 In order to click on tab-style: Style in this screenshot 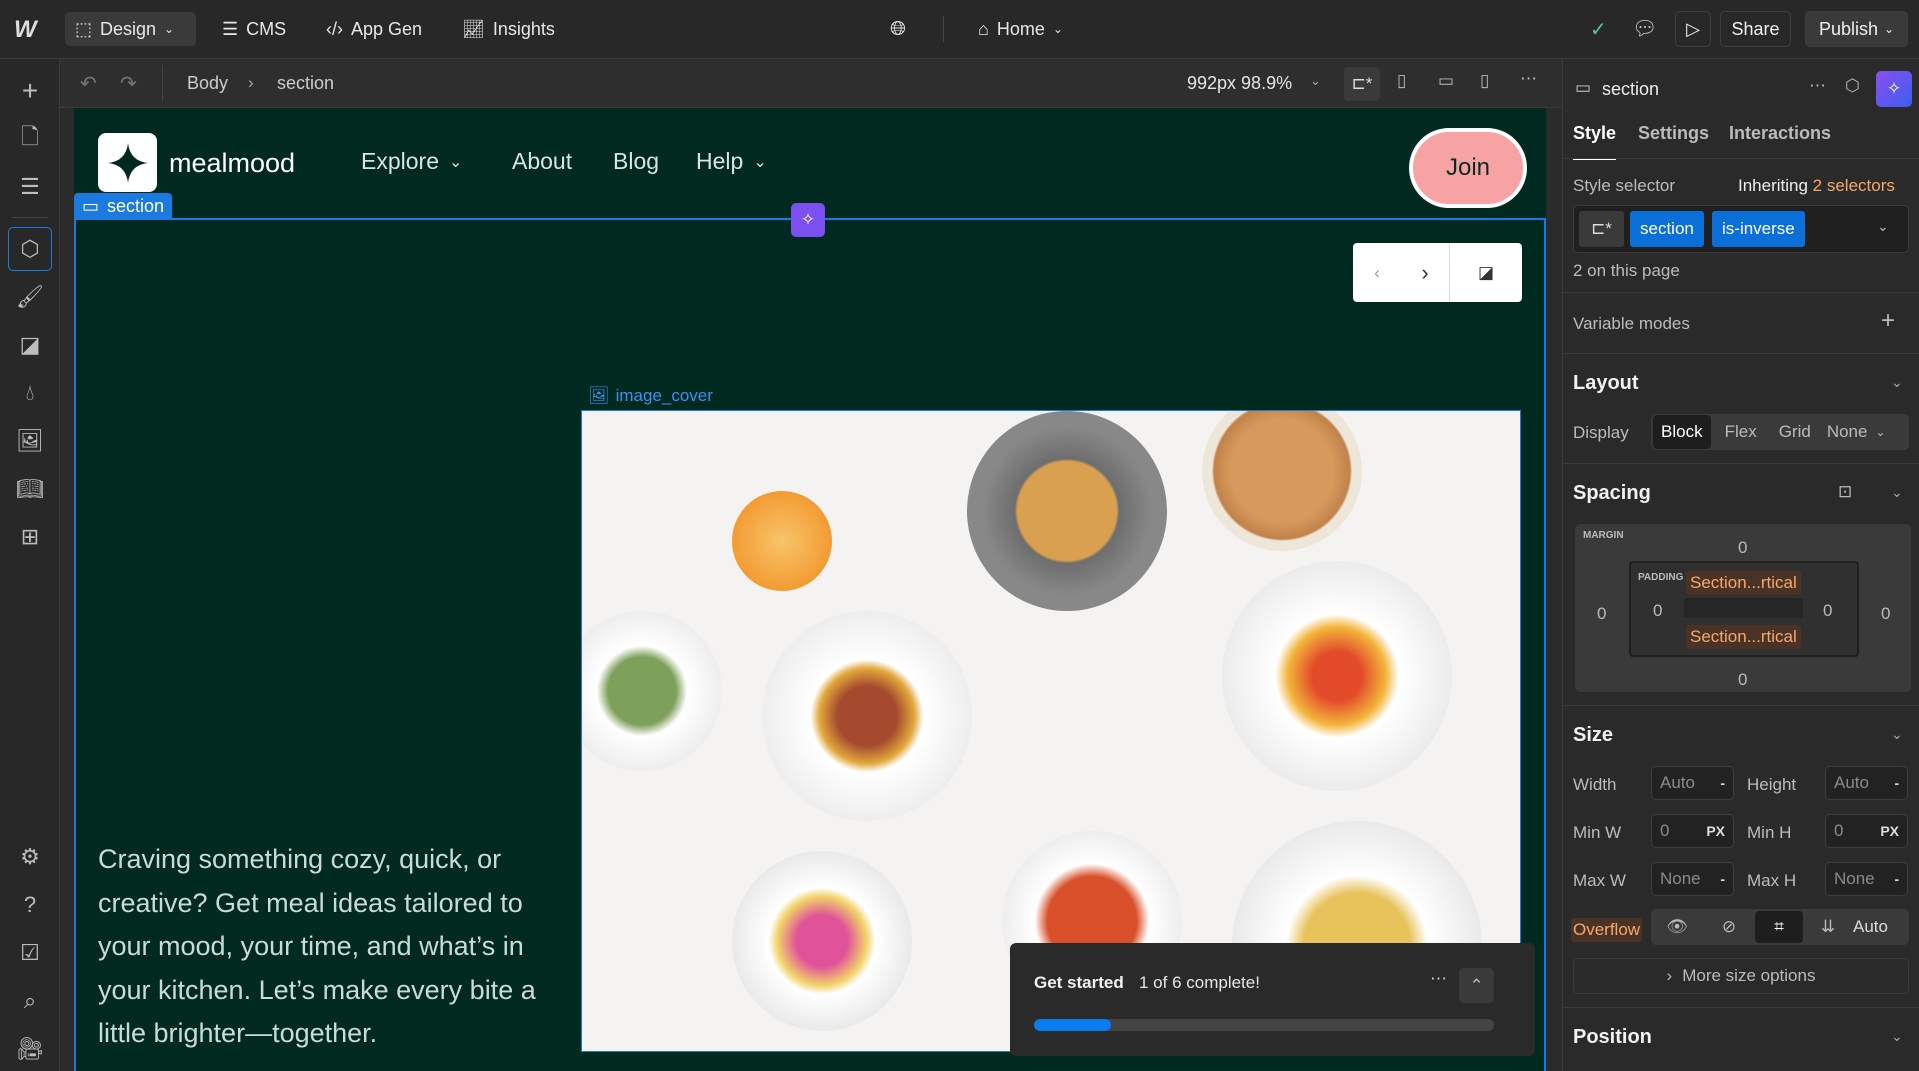, I will do `click(1595, 141)`.